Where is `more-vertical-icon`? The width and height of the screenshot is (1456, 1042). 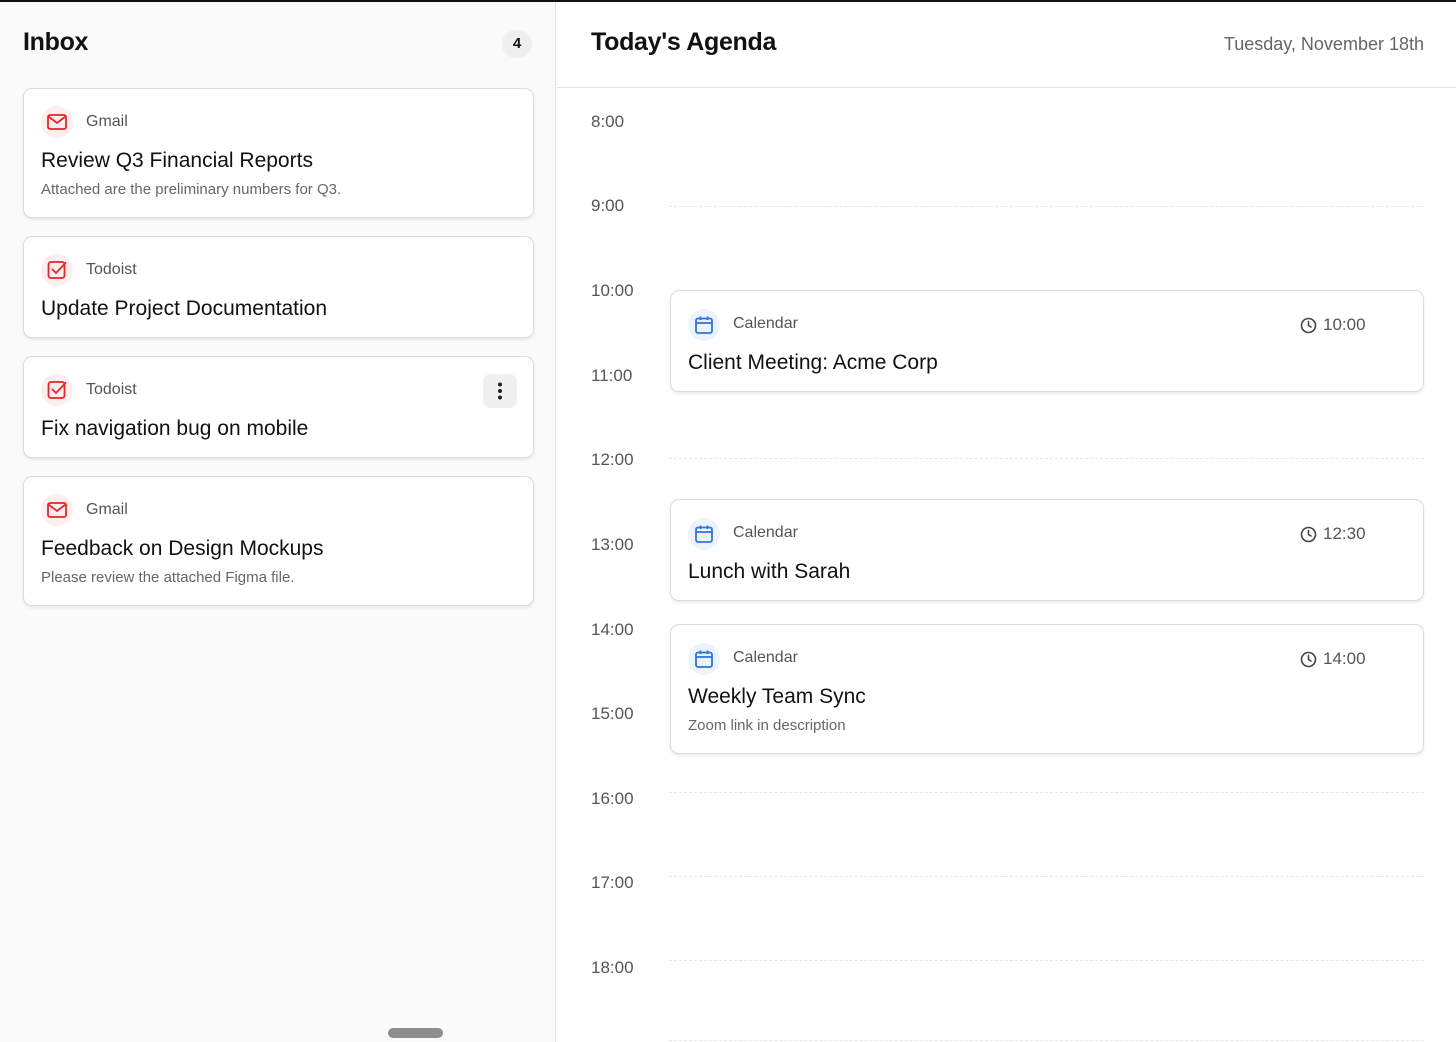 more-vertical-icon is located at coordinates (500, 391).